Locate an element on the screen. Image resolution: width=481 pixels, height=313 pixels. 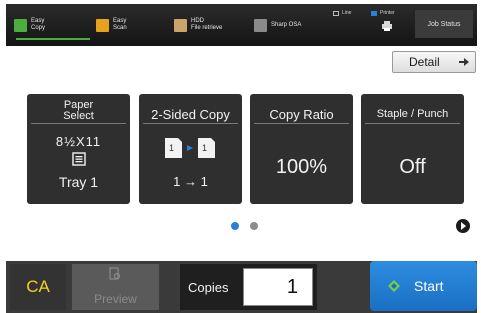
page-indicator-dot-active is located at coordinates (235, 226).